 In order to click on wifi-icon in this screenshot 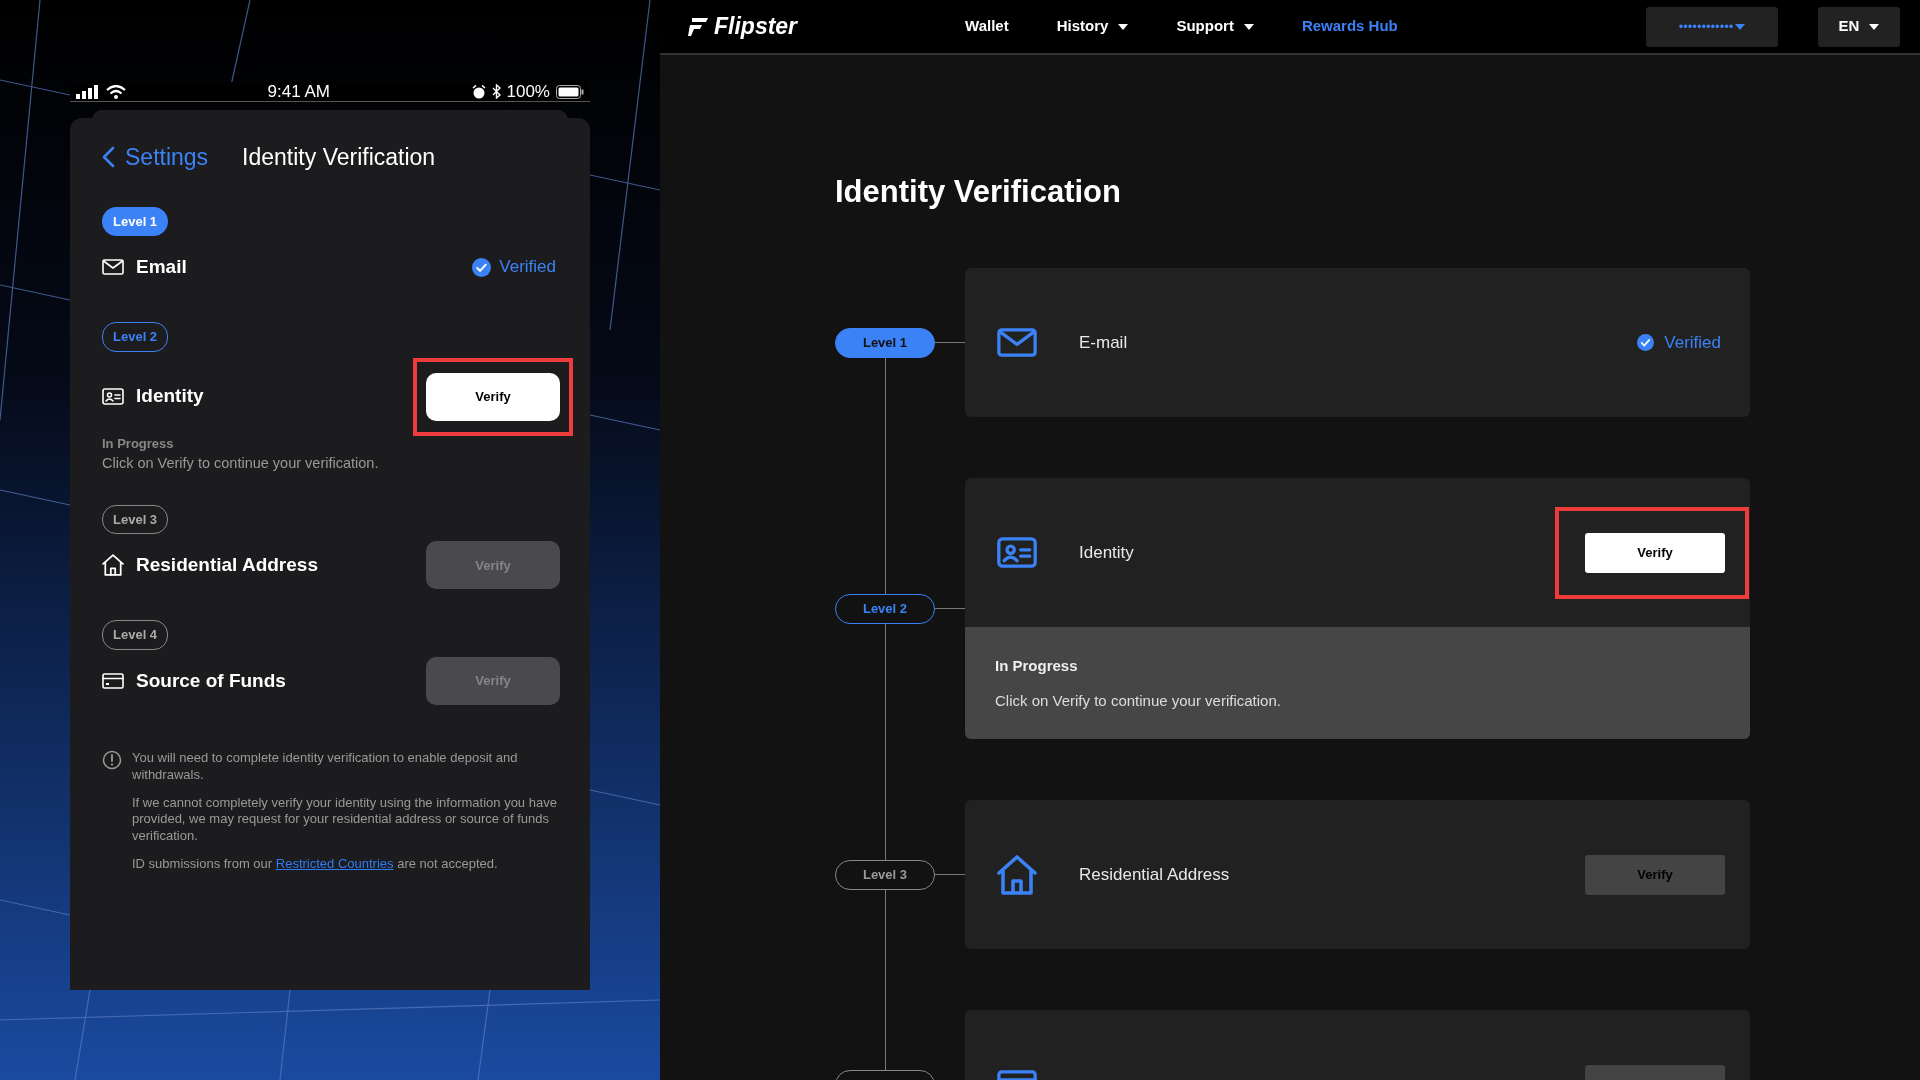, I will do `click(116, 91)`.